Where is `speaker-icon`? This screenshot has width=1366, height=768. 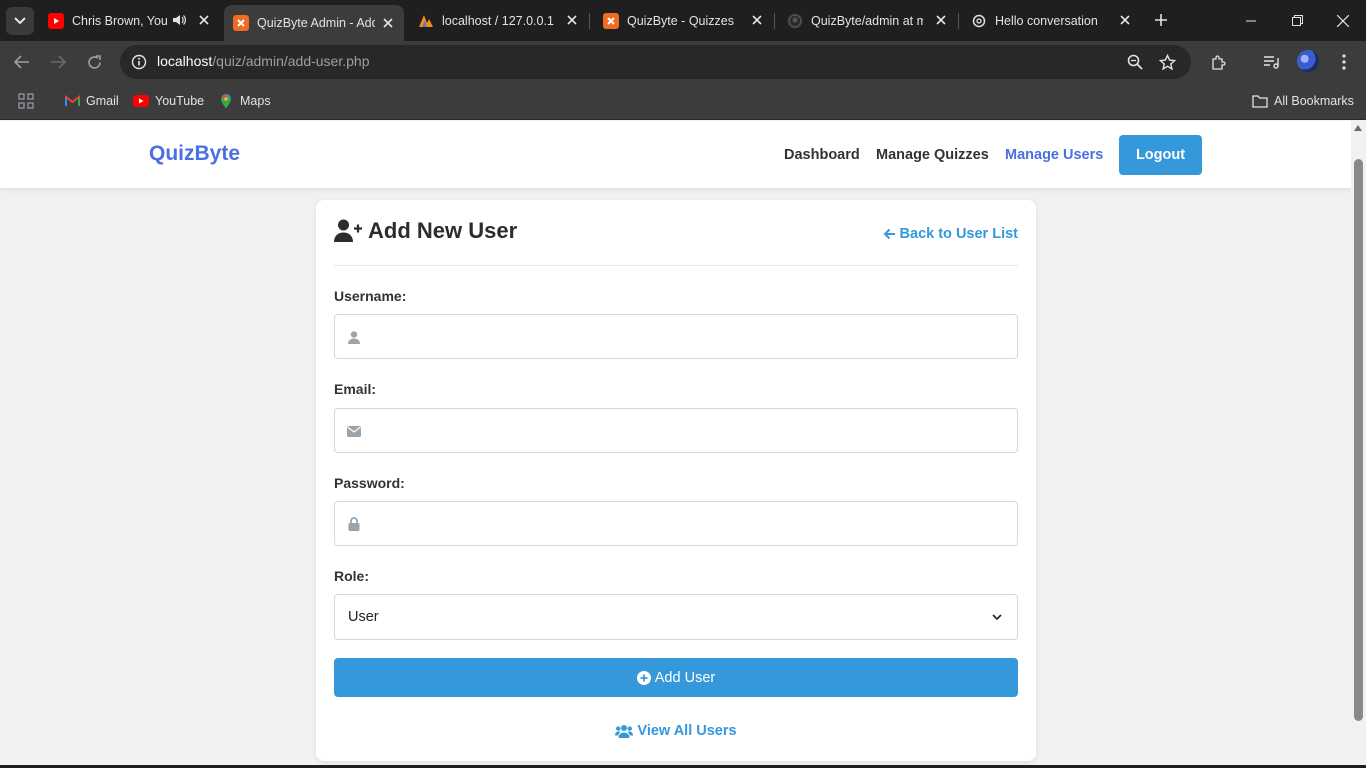 speaker-icon is located at coordinates (179, 21).